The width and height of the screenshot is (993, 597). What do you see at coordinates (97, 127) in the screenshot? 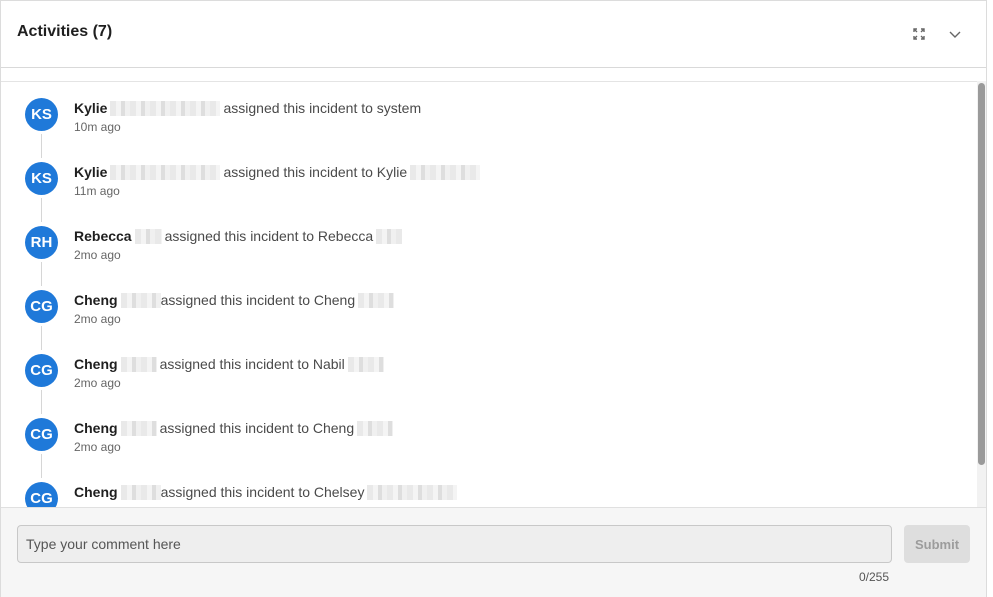
I see `activity-time: 10m ago` at bounding box center [97, 127].